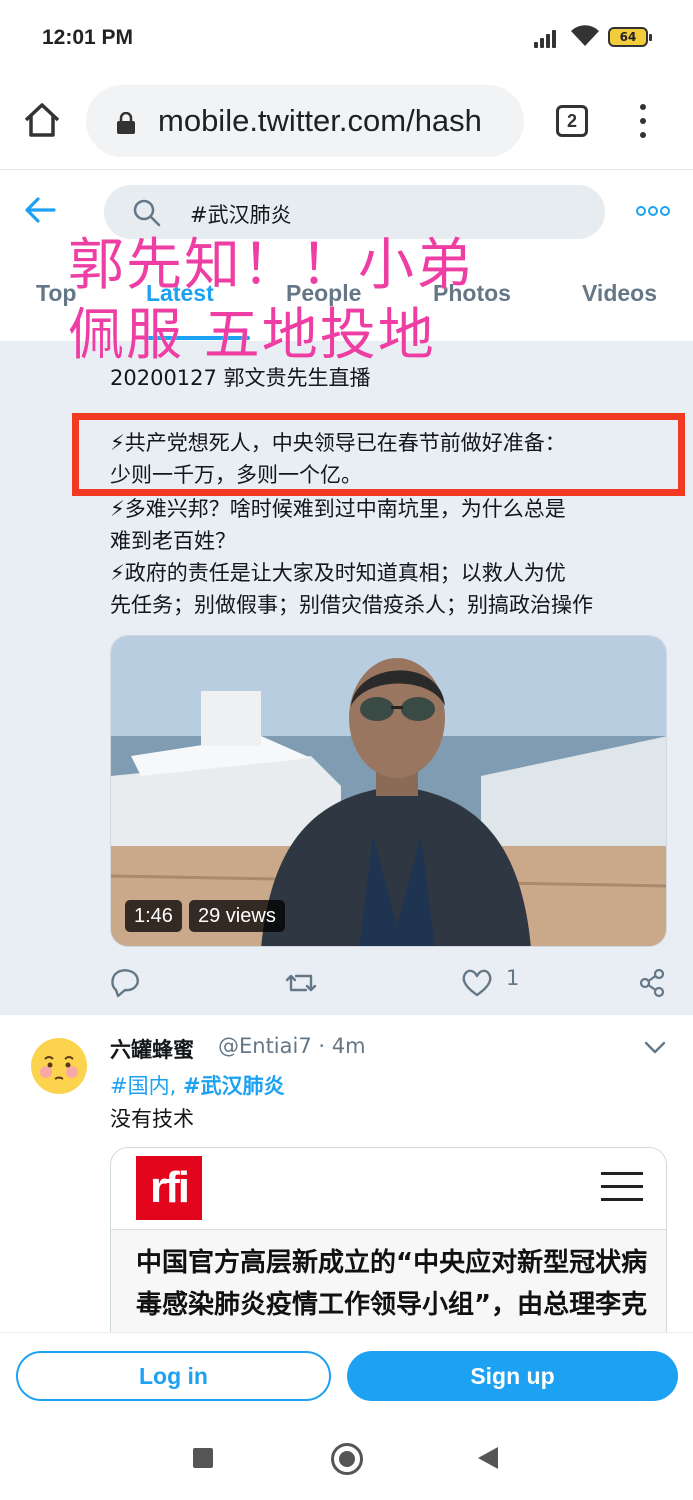  Describe the element at coordinates (630, 37) in the screenshot. I see `battery-icon: 64` at that location.